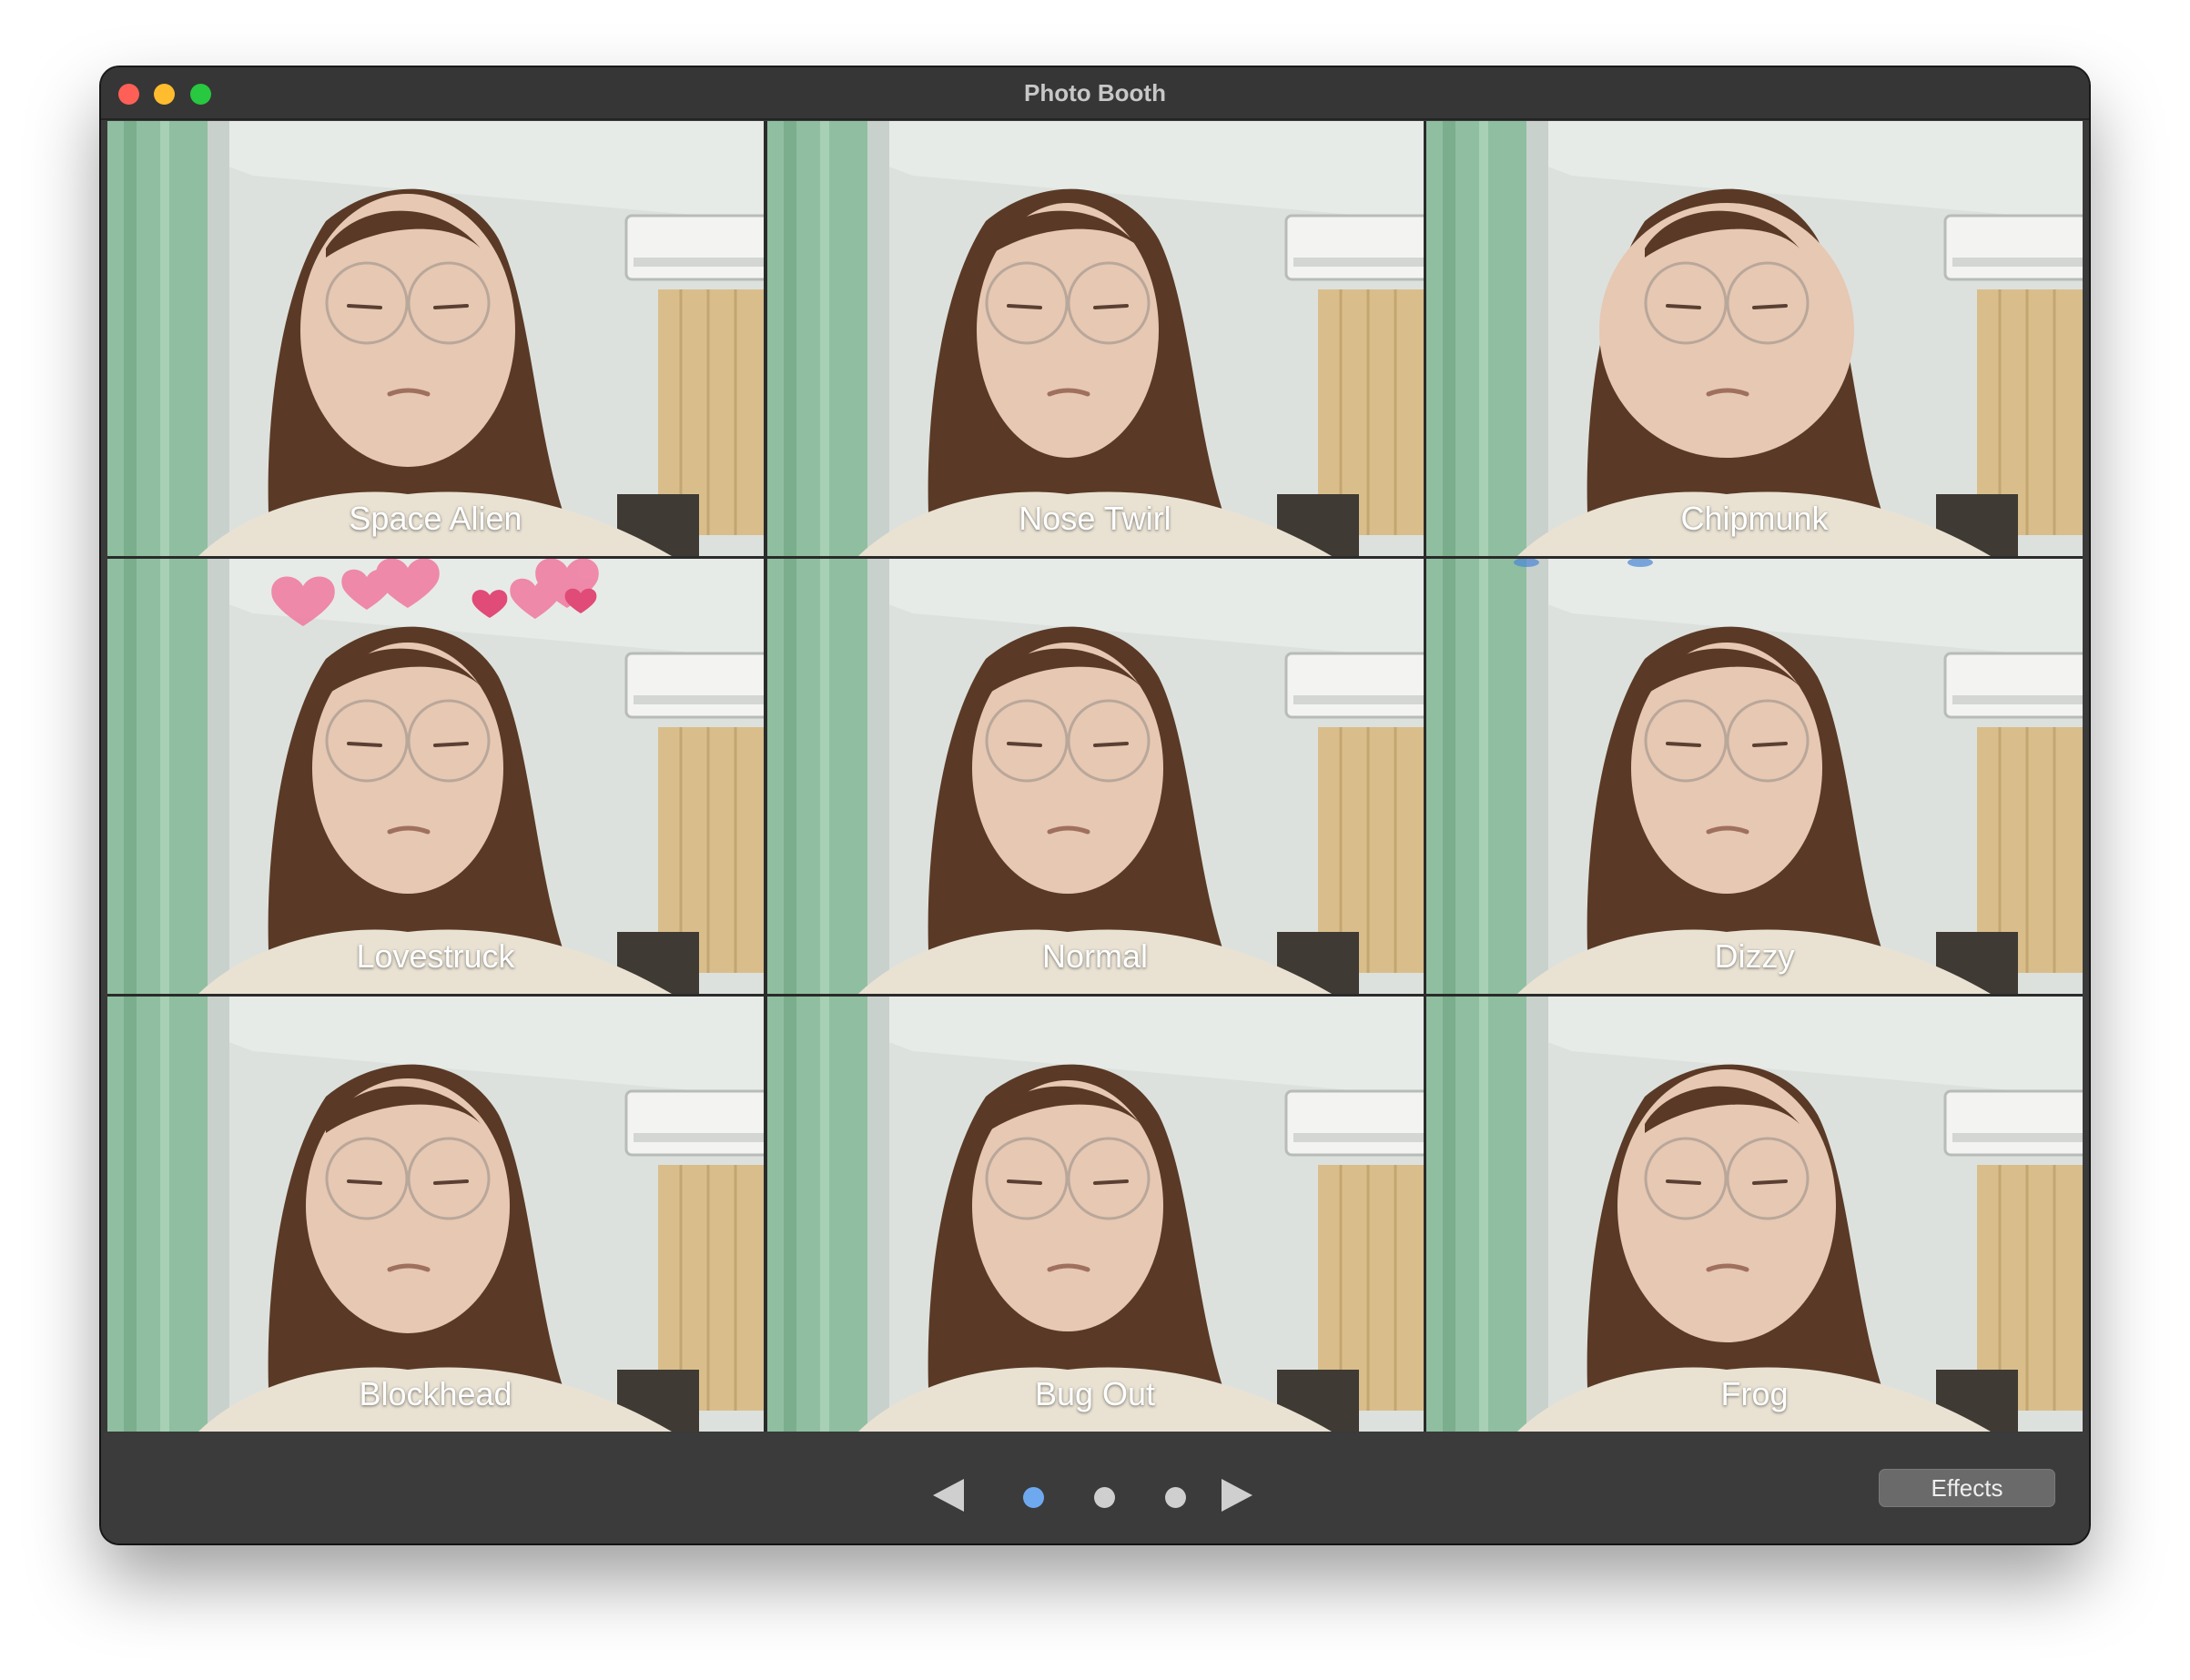  Describe the element at coordinates (1095, 518) in the screenshot. I see `effect-label: Nose Twirl` at that location.